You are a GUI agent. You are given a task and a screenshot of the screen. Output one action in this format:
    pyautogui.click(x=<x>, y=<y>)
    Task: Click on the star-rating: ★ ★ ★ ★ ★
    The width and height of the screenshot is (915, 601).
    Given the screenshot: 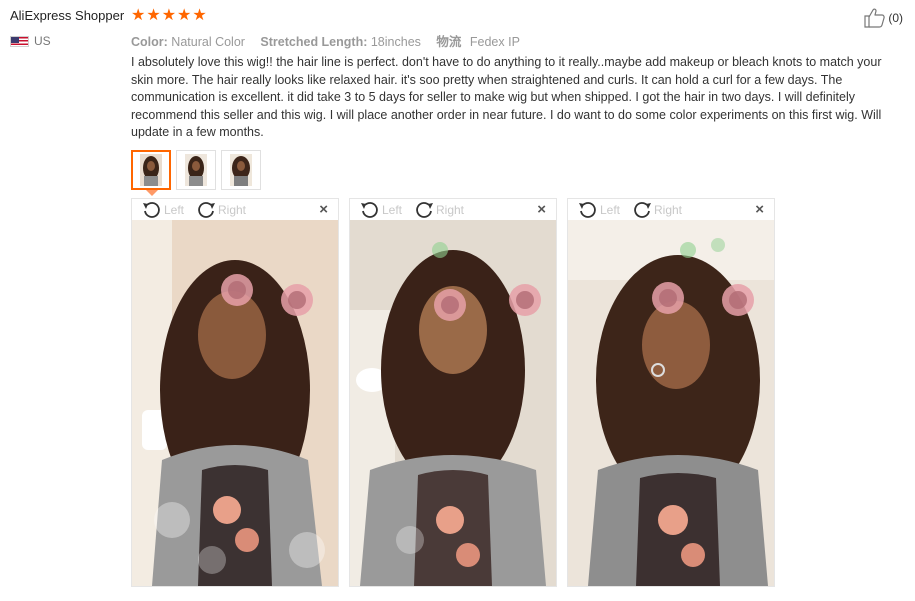 What is the action you would take?
    pyautogui.click(x=169, y=16)
    